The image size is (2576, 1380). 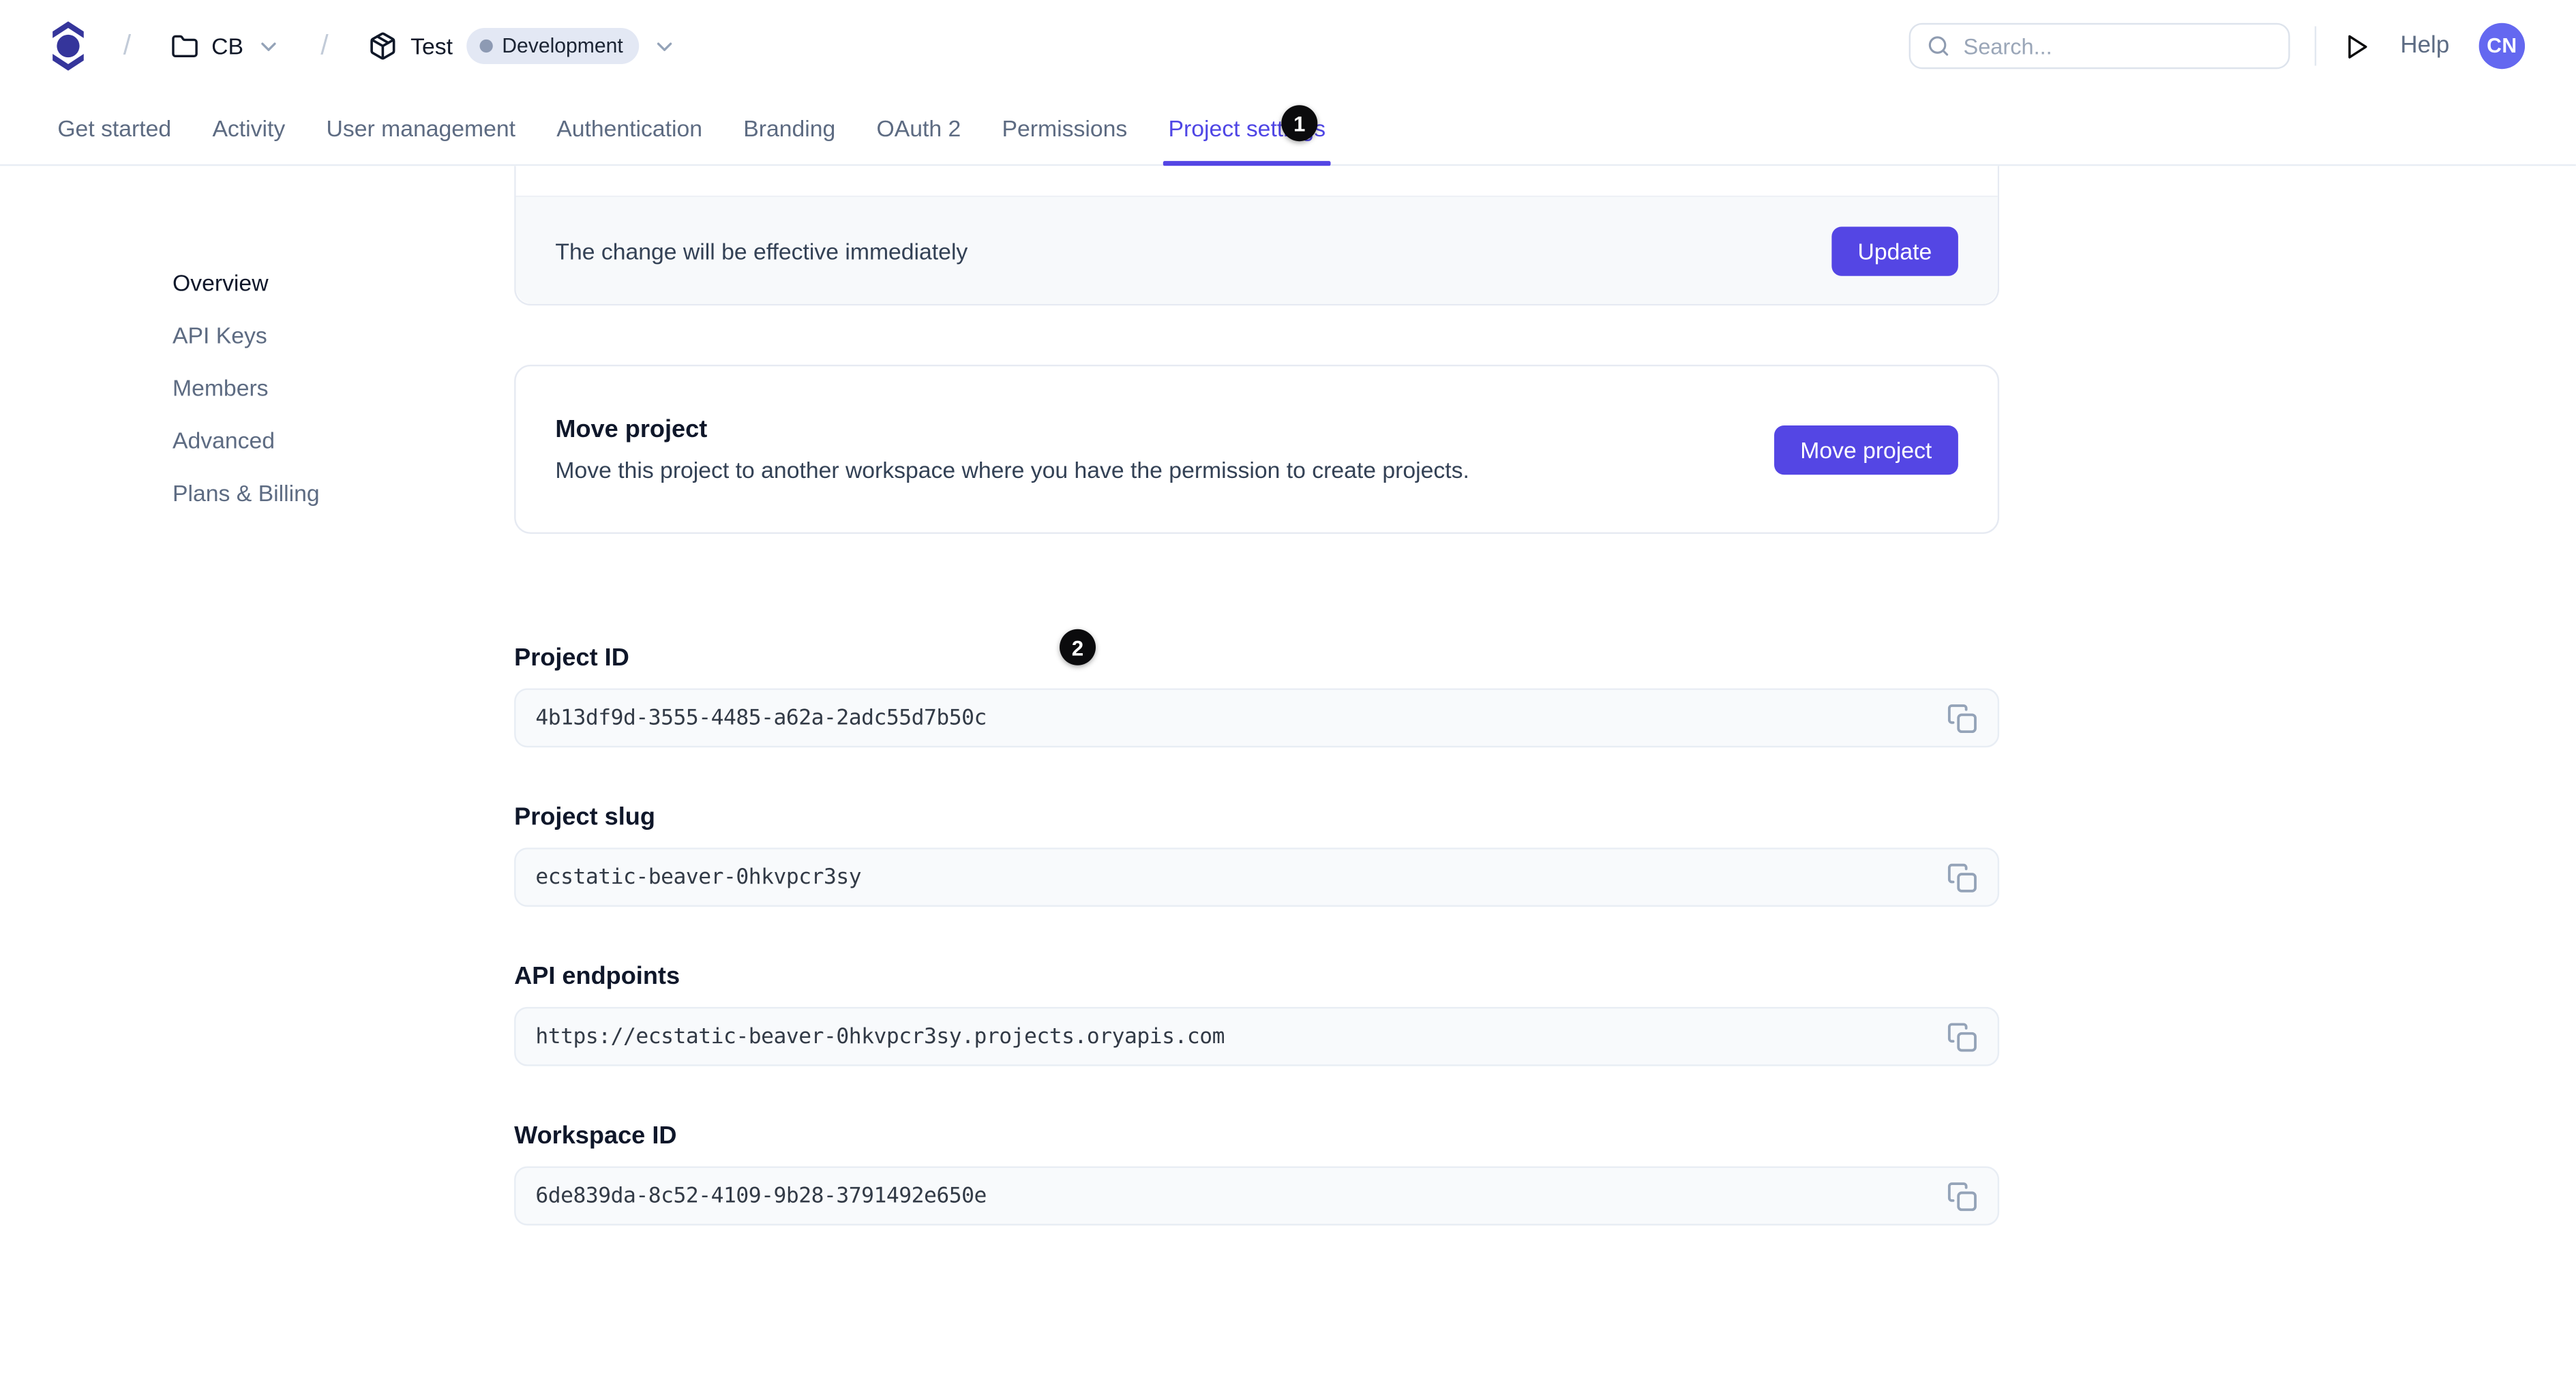 What do you see at coordinates (571, 658) in the screenshot?
I see `field-label: Project ID` at bounding box center [571, 658].